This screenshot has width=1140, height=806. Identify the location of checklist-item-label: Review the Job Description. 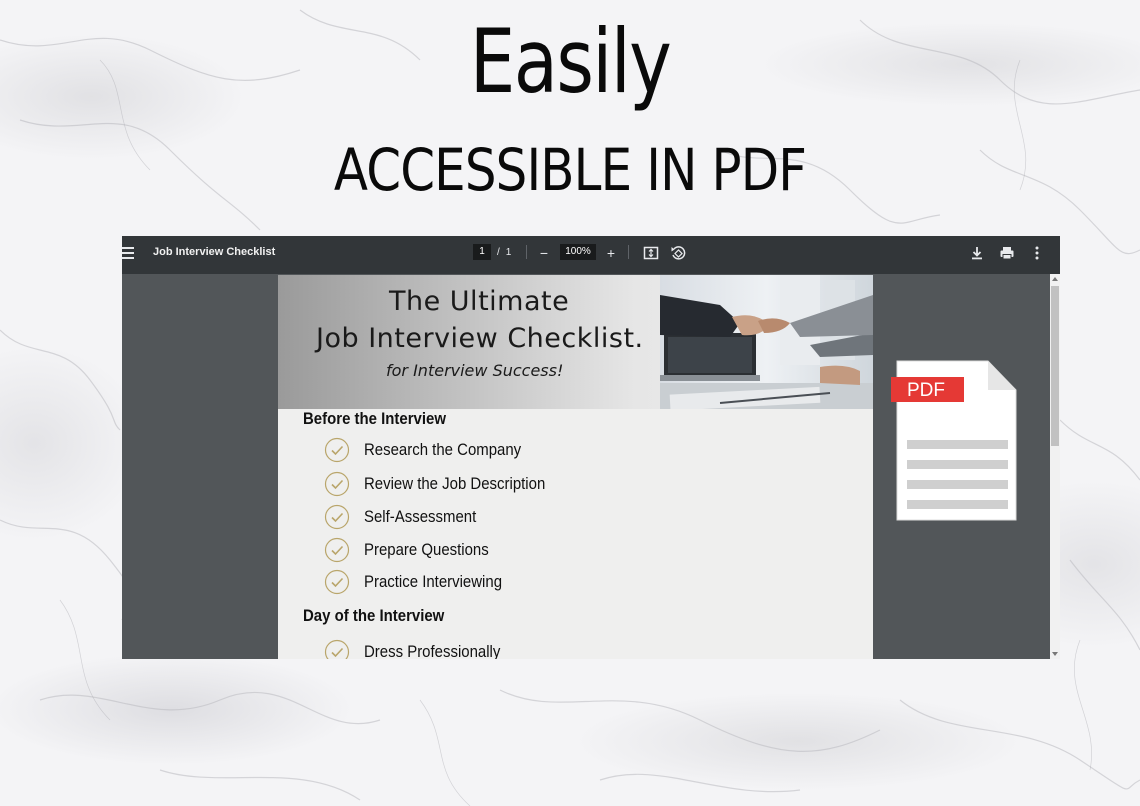
(455, 483).